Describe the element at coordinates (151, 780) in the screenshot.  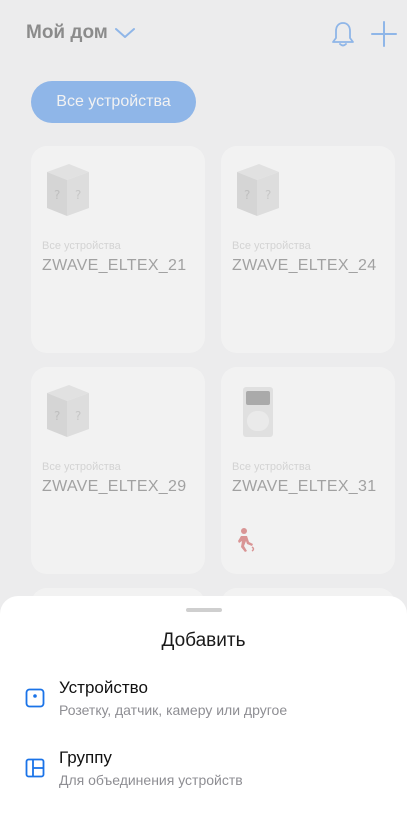
I see `option-subtitle: Для объединения устройств` at that location.